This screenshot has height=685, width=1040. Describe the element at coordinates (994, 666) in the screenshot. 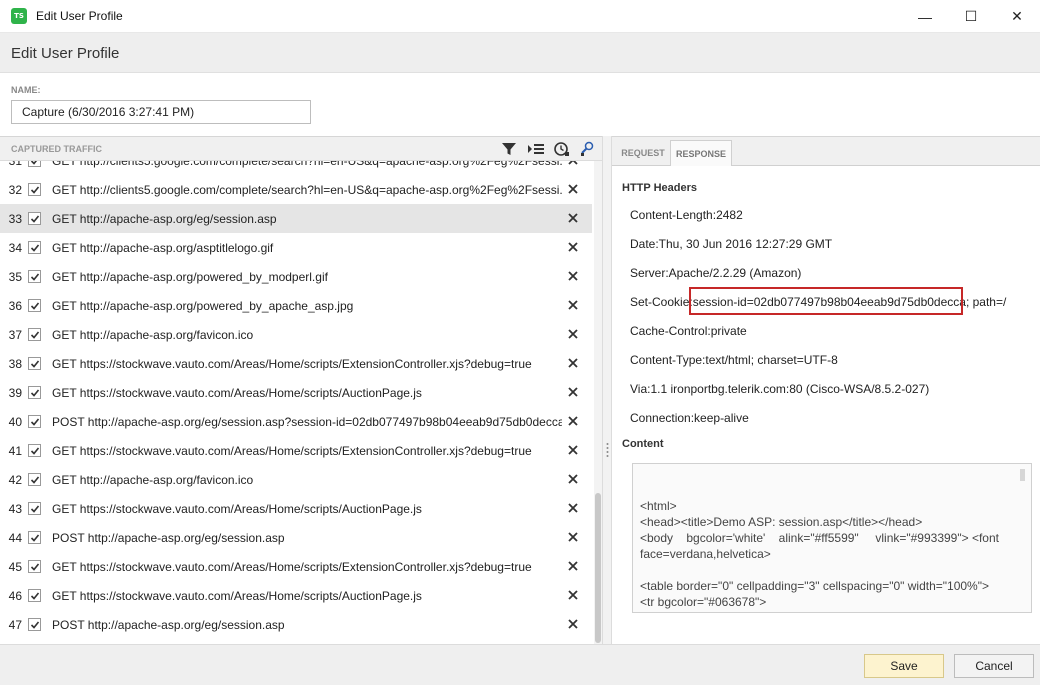

I see `cancel-button: Cancel` at that location.